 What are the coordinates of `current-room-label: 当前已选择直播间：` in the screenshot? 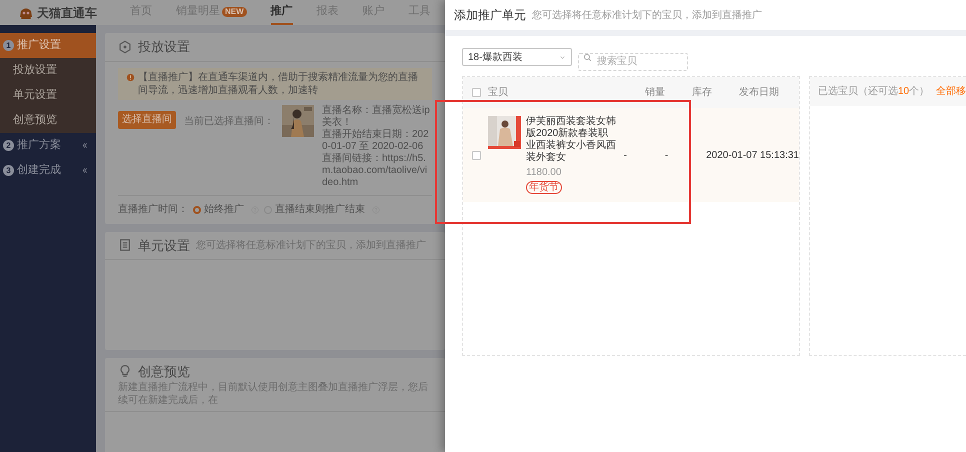 It's located at (229, 121).